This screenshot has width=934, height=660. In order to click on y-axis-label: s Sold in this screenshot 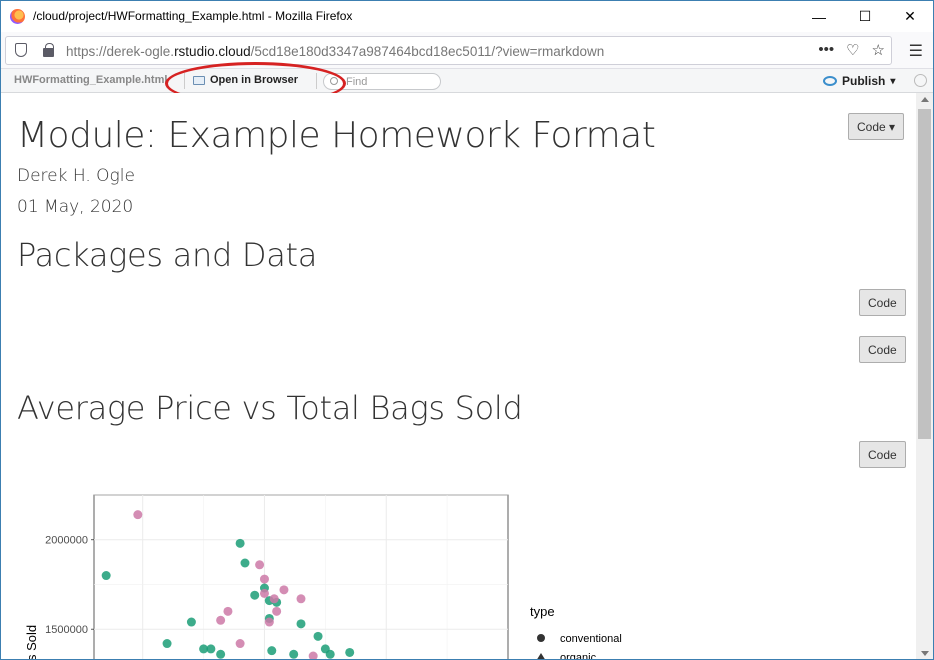, I will do `click(31, 642)`.